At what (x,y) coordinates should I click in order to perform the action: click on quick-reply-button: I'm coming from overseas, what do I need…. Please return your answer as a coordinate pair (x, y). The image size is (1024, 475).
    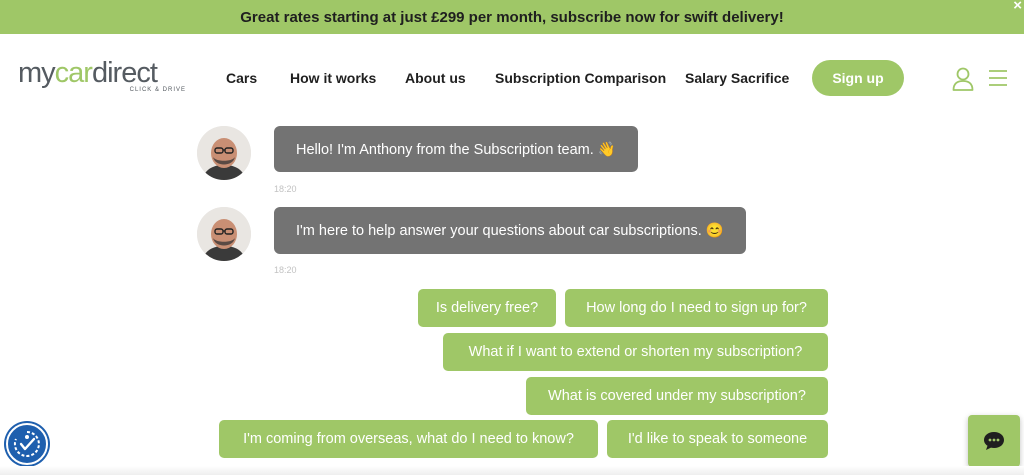
    Looking at the image, I should click on (408, 439).